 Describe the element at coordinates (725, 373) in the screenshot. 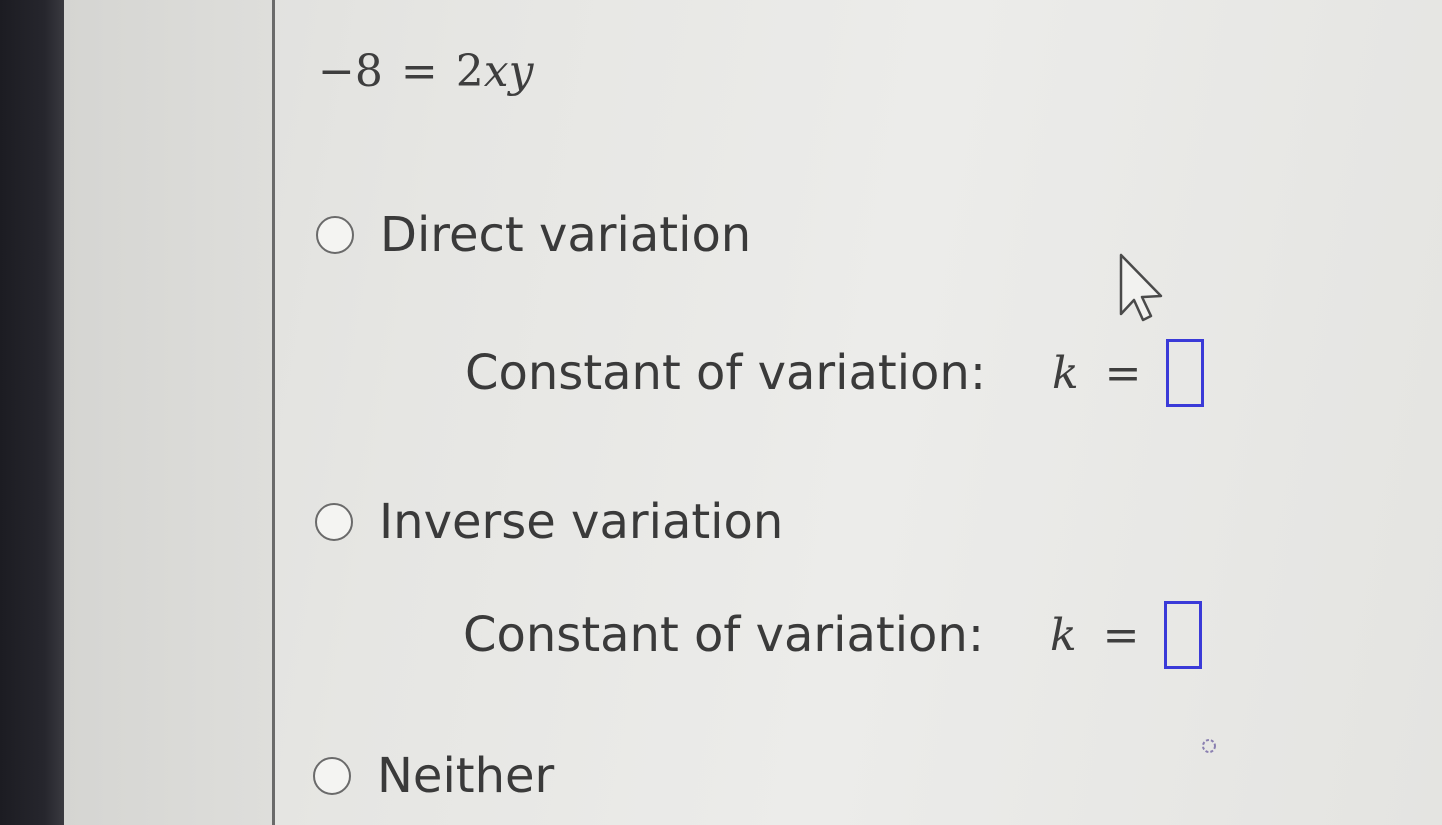

I see `constant-label-direct: Constant of variation:` at that location.